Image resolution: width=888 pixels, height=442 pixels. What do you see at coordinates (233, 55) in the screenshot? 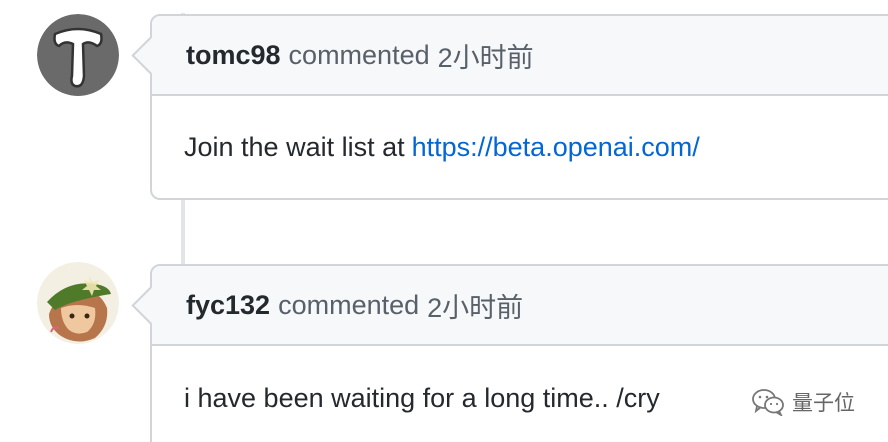
I see `comment-author: tomc98` at bounding box center [233, 55].